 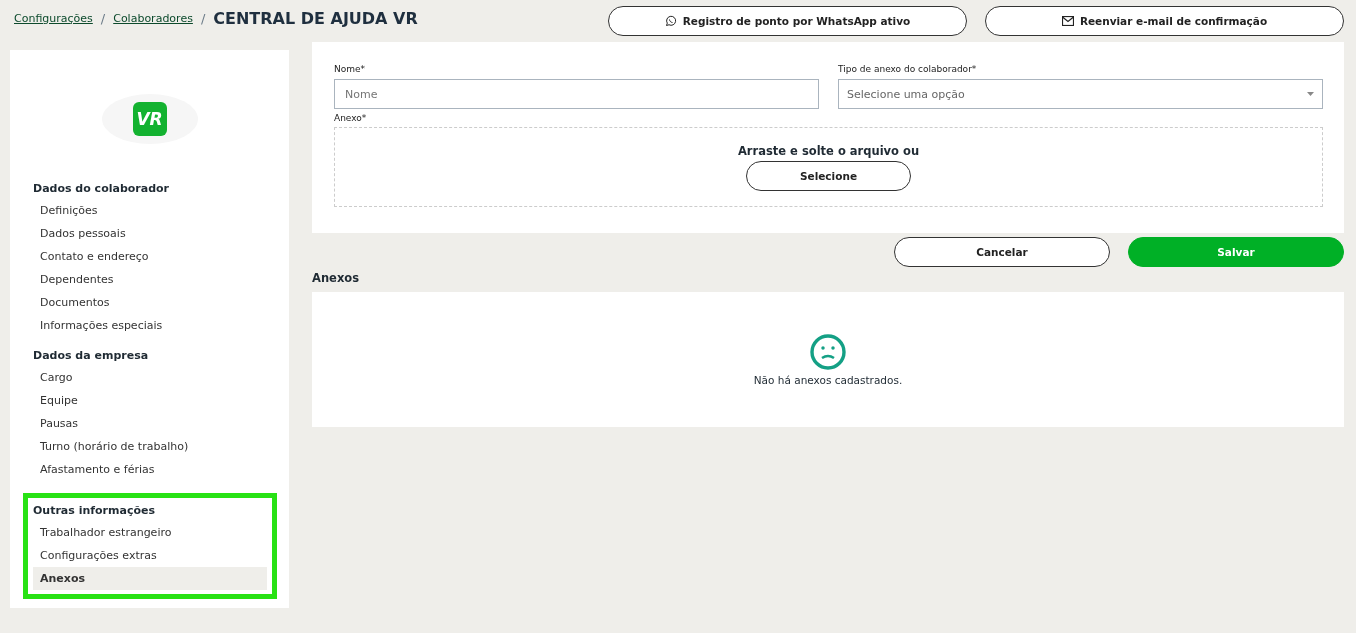 What do you see at coordinates (1164, 21) in the screenshot?
I see `resend-email-button: Reenviar e-mail de confirmação` at bounding box center [1164, 21].